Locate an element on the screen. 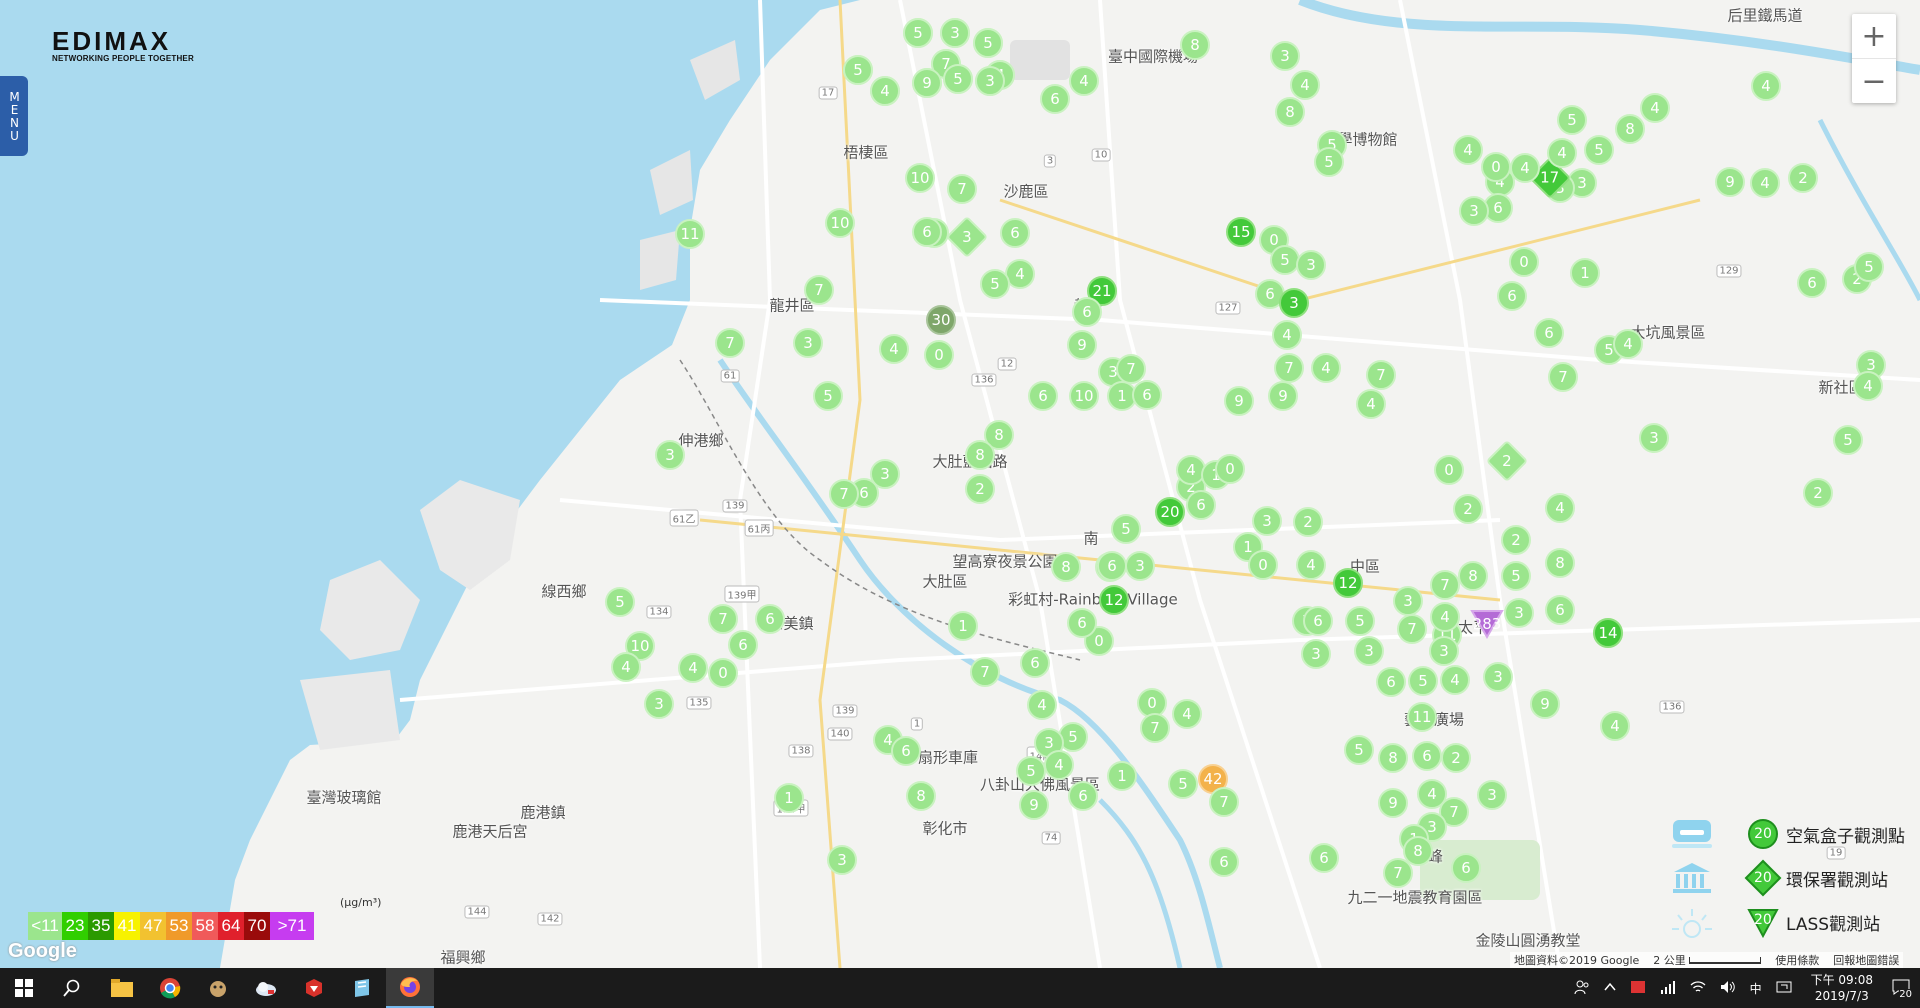  station-marker: 283 is located at coordinates (1487, 624).